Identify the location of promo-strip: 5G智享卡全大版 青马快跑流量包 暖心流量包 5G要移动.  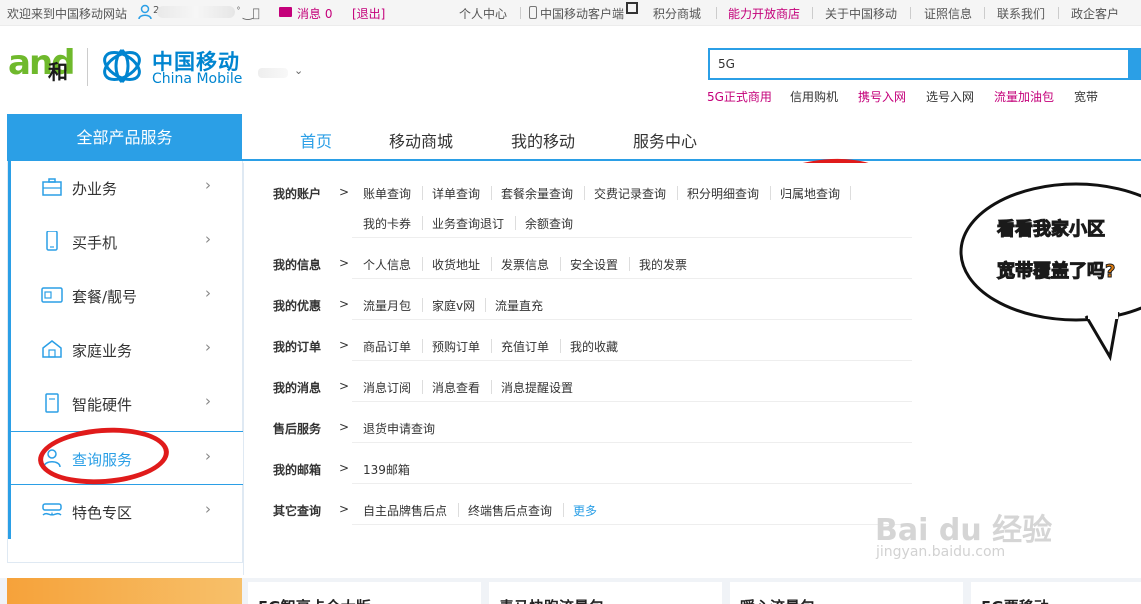
(570, 591).